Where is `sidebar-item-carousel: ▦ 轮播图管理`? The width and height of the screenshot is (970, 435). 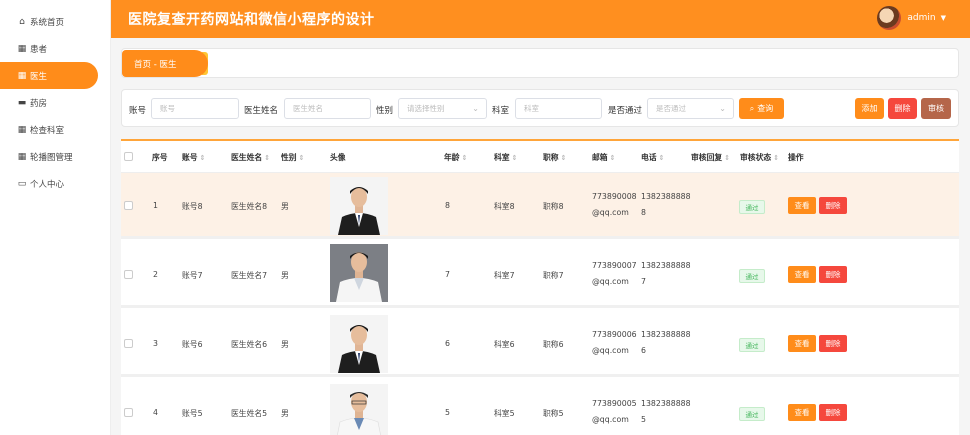
sidebar-item-carousel: ▦ 轮播图管理 is located at coordinates (55, 156).